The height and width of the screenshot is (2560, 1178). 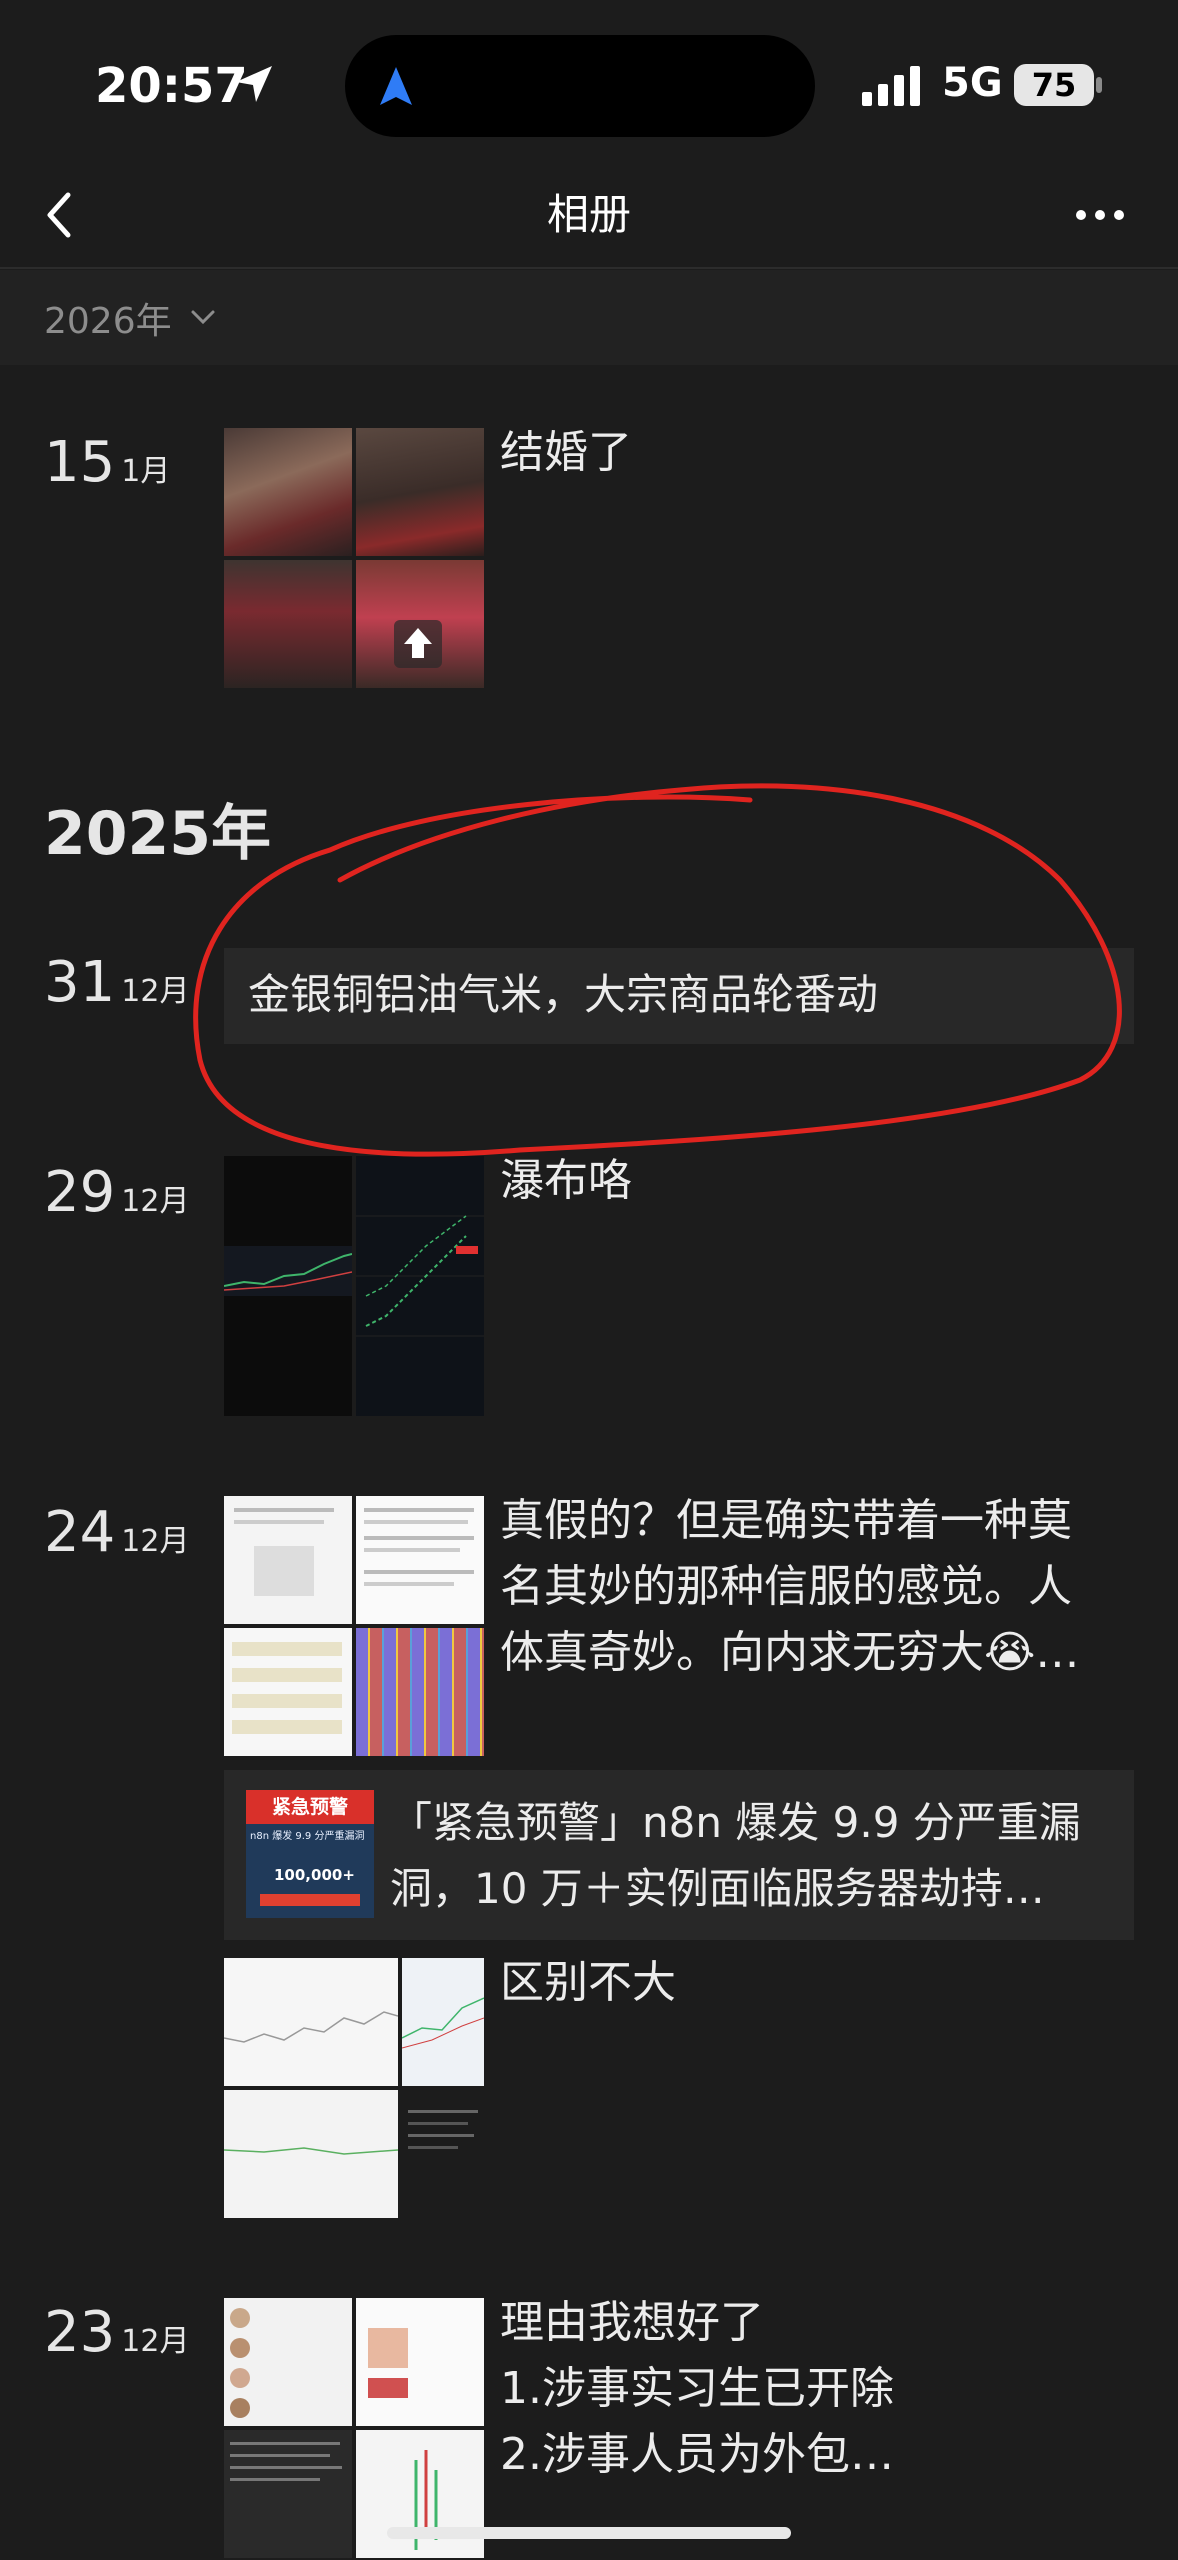 I want to click on date-day: 15, so click(x=80, y=462).